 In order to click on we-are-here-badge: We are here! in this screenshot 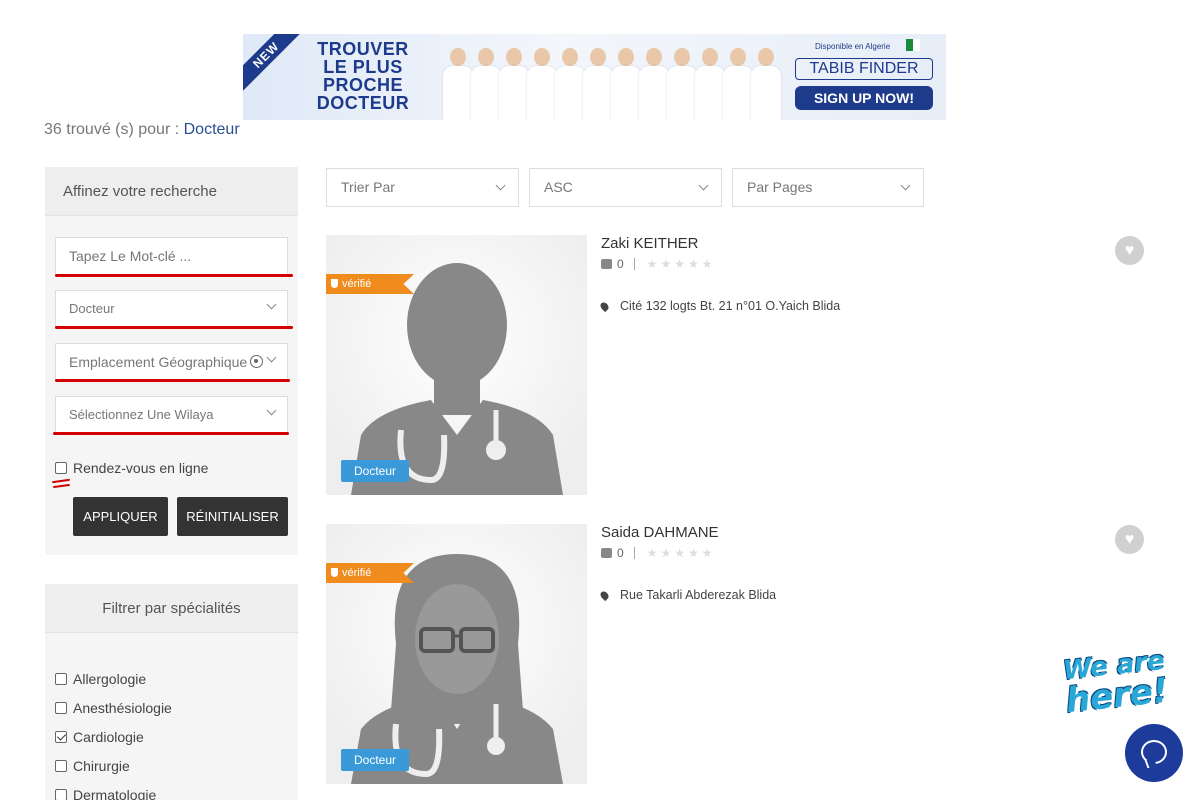, I will do `click(1116, 686)`.